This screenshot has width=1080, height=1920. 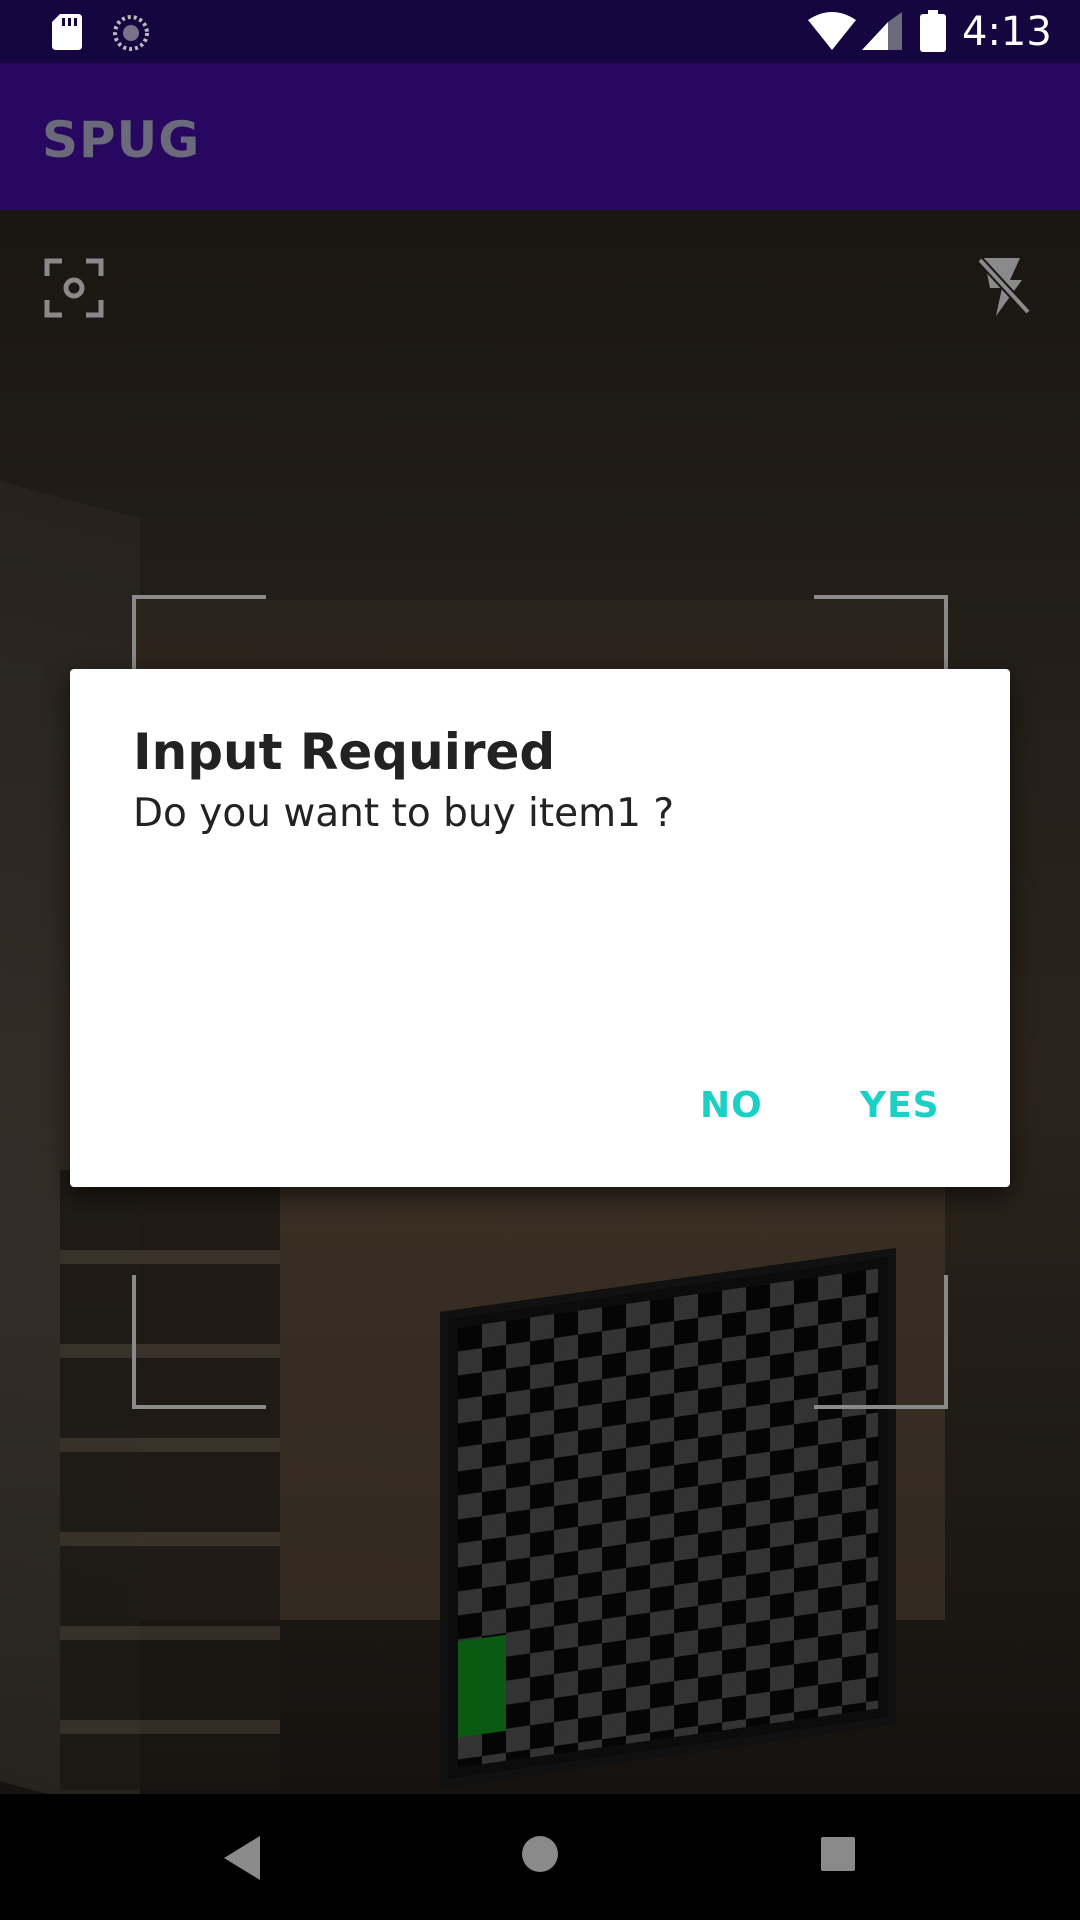 What do you see at coordinates (482, 1686) in the screenshot?
I see `green-marker` at bounding box center [482, 1686].